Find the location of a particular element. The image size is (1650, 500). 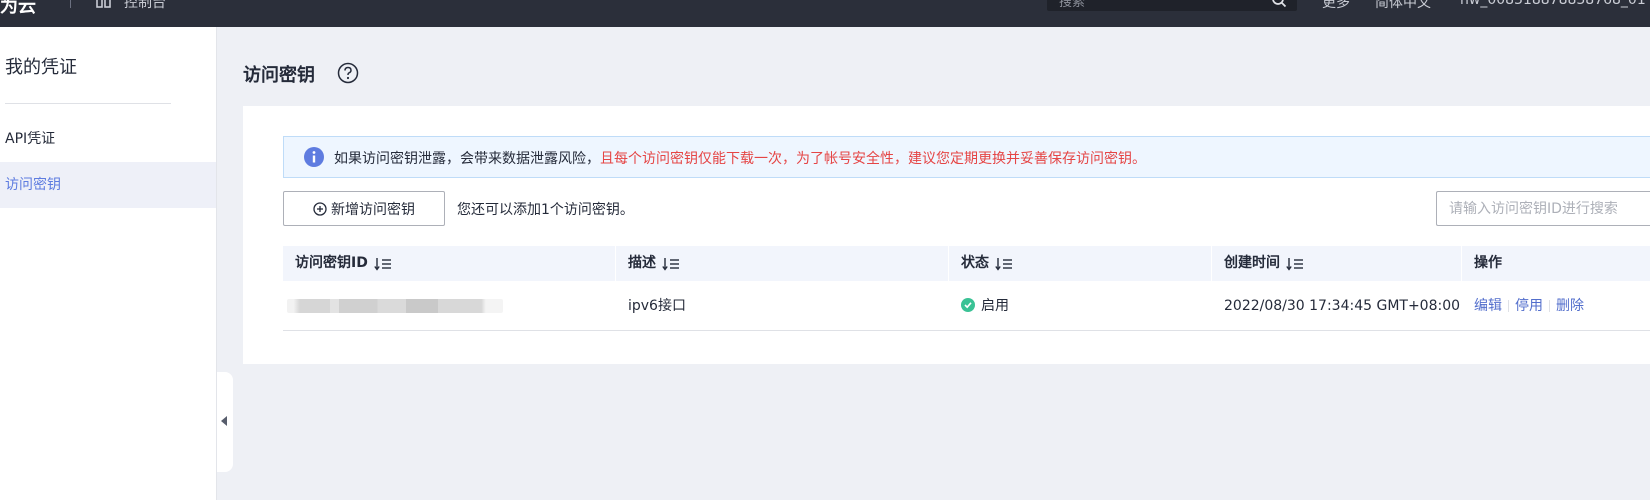

sidebar: 我的凭证 API凭证 访问密钥 is located at coordinates (108, 263).